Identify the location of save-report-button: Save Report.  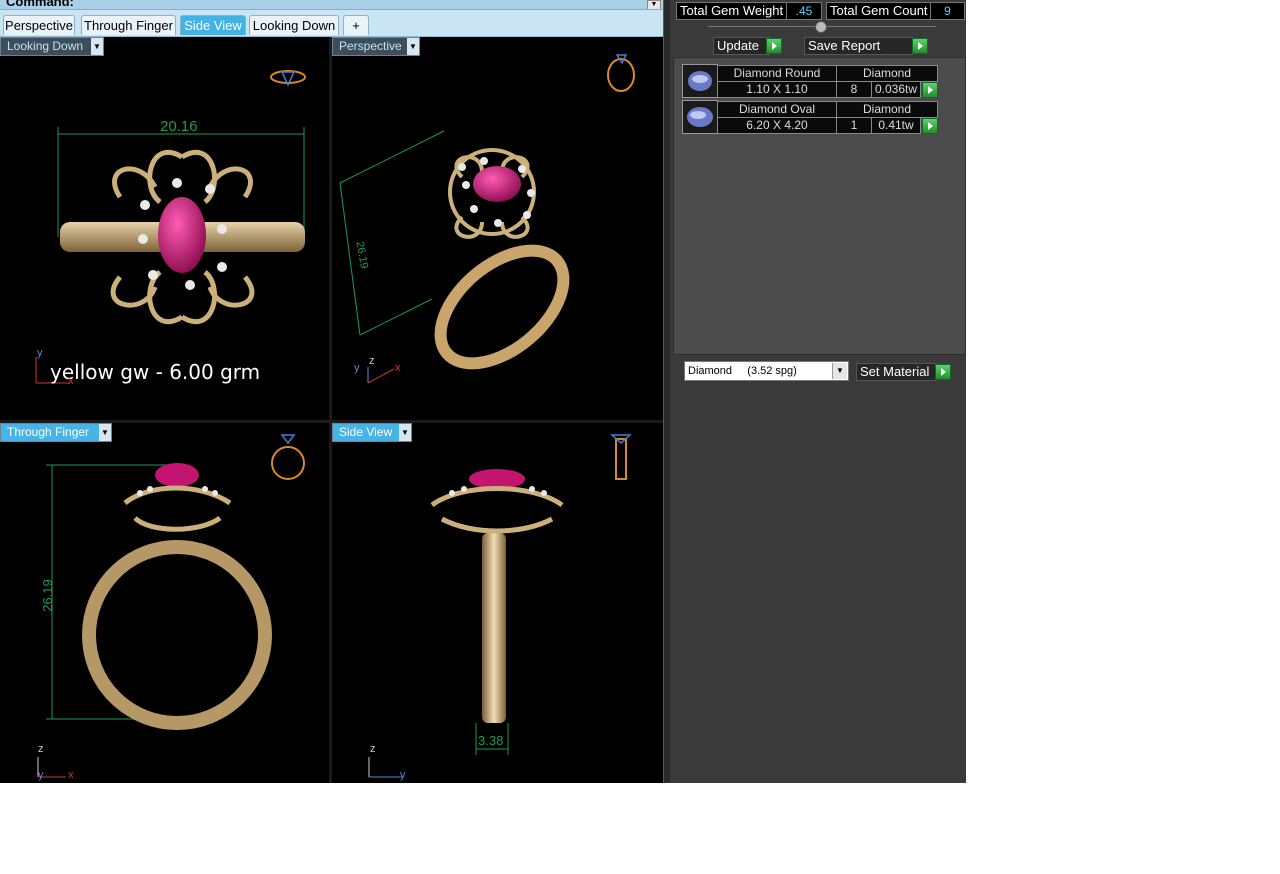
(858, 46).